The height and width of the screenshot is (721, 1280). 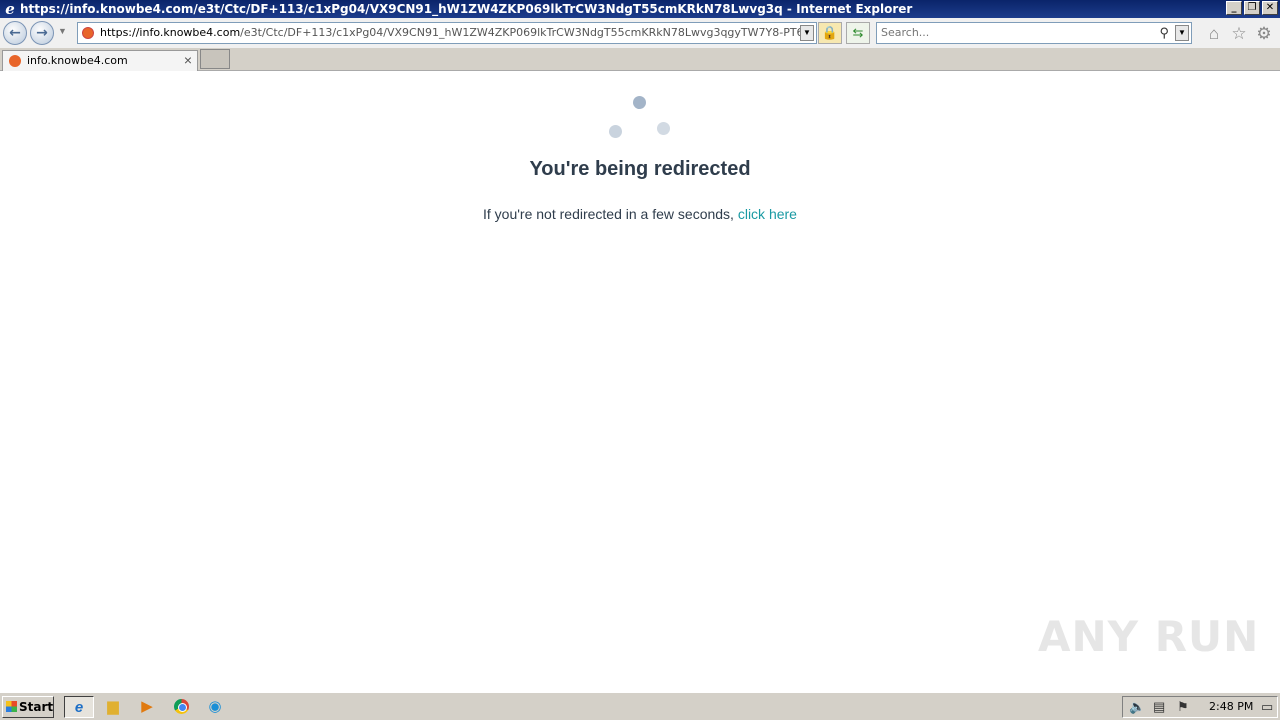 What do you see at coordinates (1214, 34) in the screenshot?
I see `home-icon: ⌂` at bounding box center [1214, 34].